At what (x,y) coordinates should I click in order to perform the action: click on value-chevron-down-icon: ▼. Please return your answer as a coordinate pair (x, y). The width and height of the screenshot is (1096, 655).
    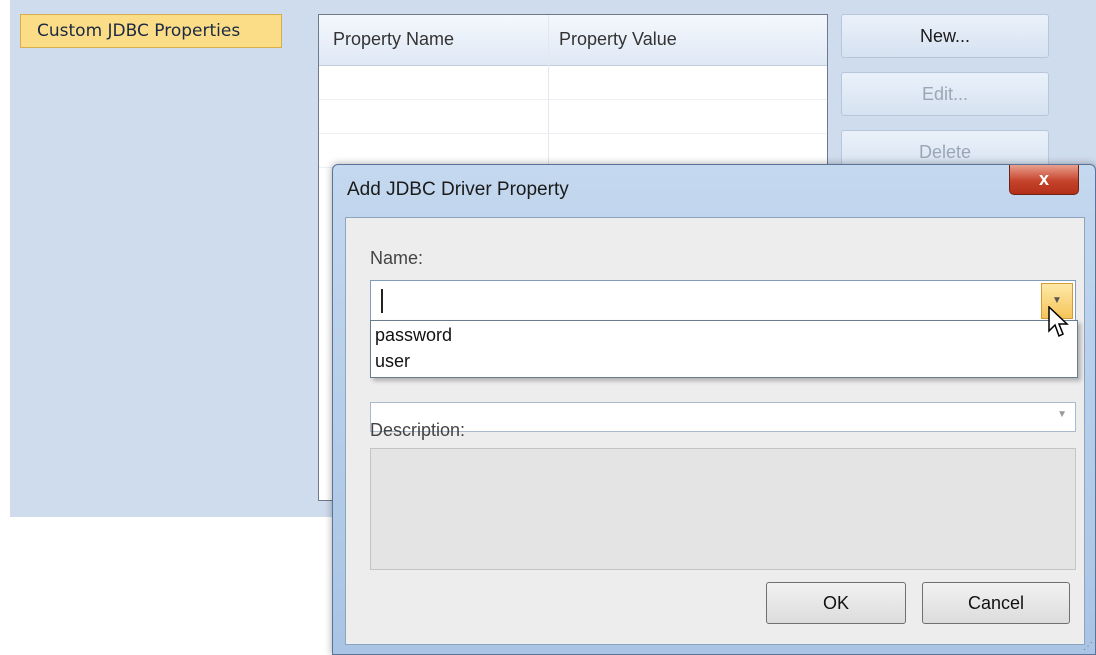
    Looking at the image, I should click on (1062, 414).